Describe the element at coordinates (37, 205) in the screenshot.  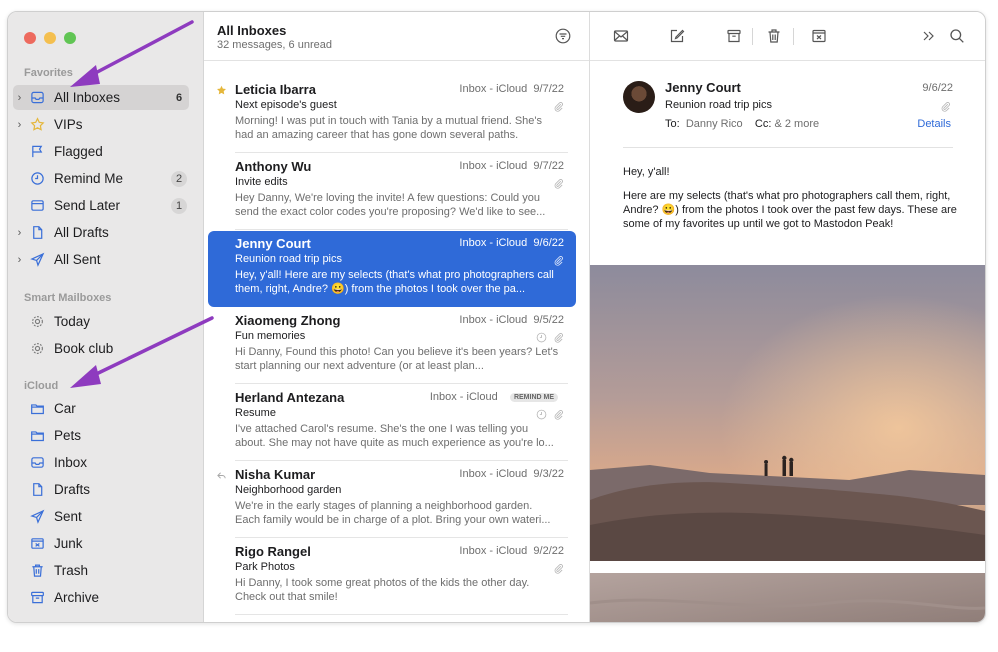
I see `send-later-icon` at that location.